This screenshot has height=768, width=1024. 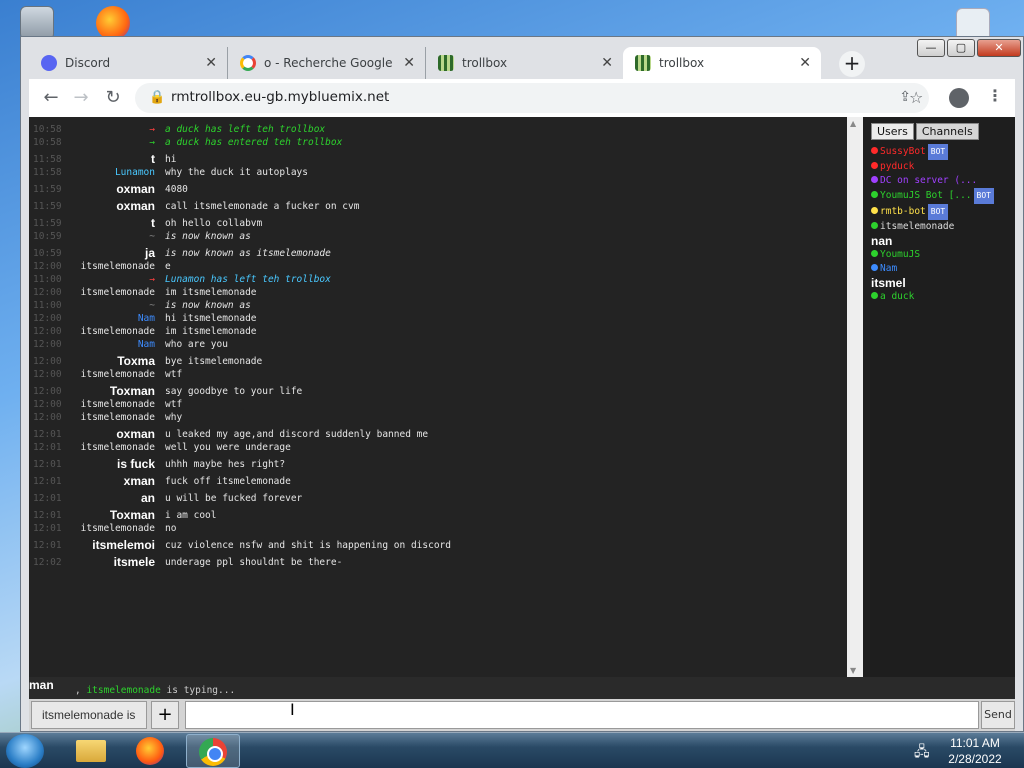 I want to click on user-list-item: itsmel, so click(x=941, y=283).